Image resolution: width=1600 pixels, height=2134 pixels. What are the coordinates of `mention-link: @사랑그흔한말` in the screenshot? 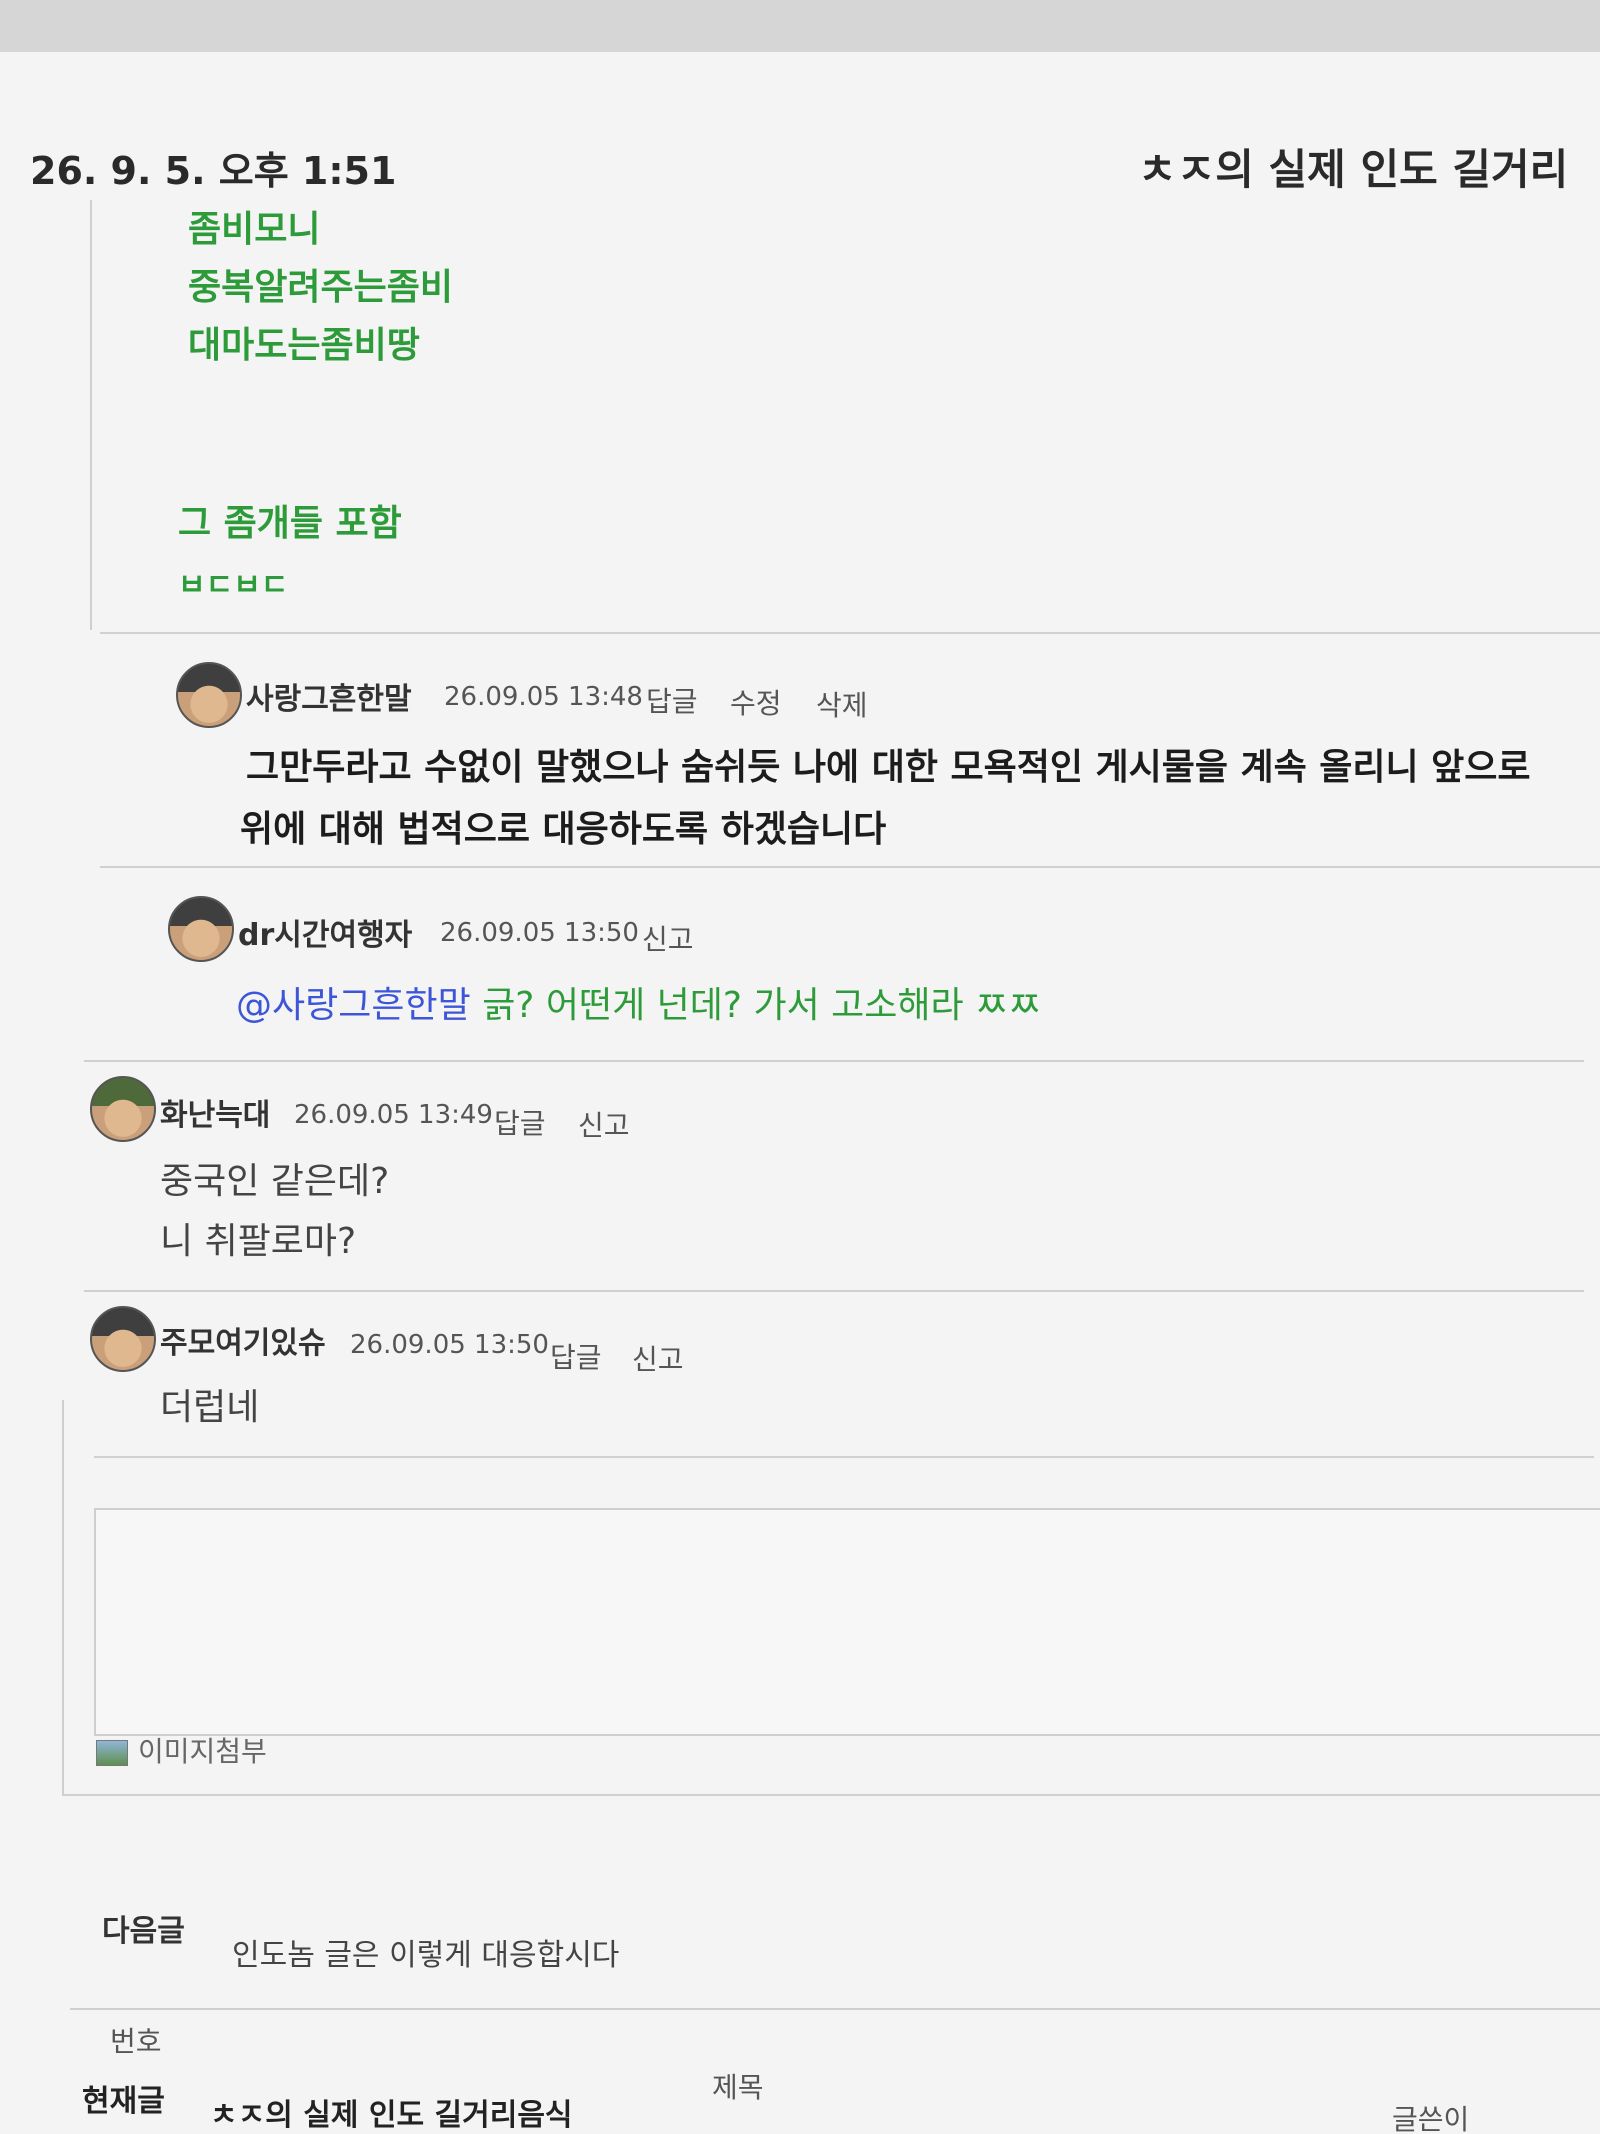 It's located at (353, 1005).